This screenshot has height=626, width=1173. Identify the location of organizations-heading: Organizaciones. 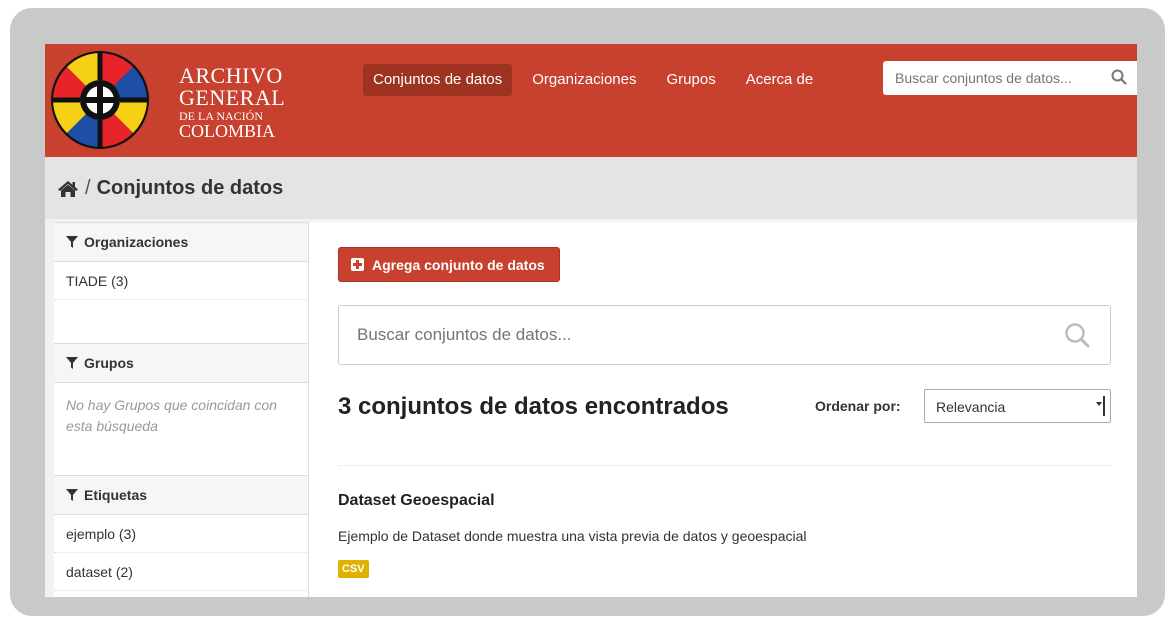
(181, 242).